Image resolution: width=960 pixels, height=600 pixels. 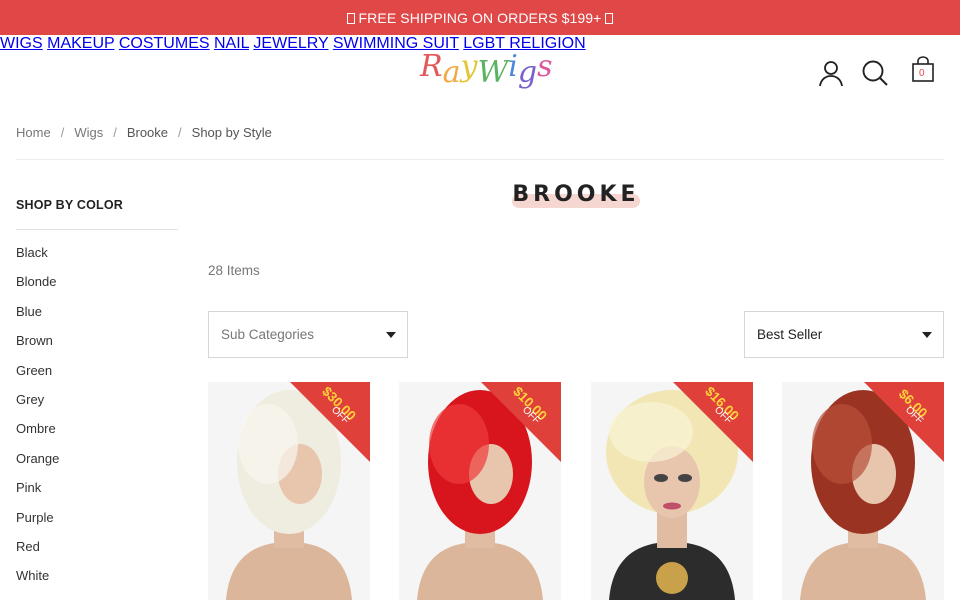 I want to click on header-divider, so click(x=480, y=159).